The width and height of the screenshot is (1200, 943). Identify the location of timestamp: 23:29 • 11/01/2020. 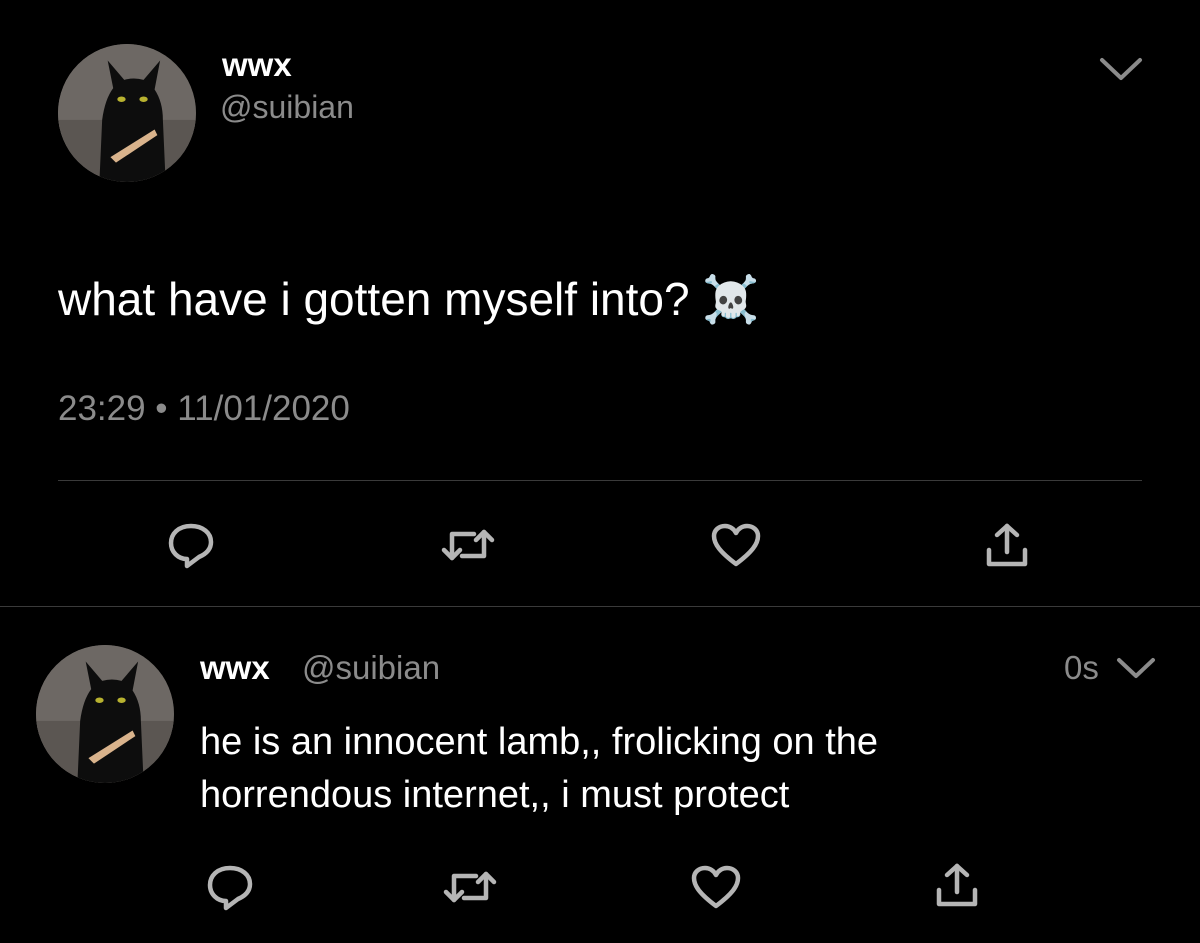
(204, 409).